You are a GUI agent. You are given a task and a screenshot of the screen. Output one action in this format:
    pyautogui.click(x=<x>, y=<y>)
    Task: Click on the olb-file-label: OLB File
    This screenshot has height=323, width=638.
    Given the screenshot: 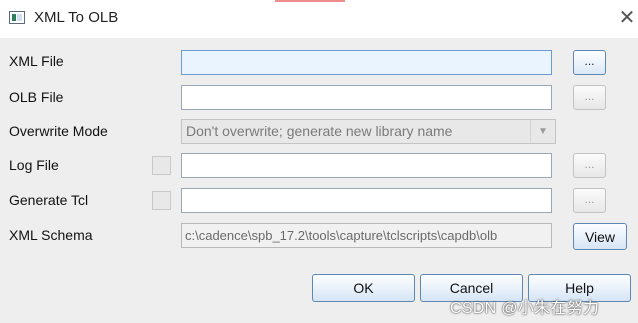 What is the action you would take?
    pyautogui.click(x=36, y=97)
    